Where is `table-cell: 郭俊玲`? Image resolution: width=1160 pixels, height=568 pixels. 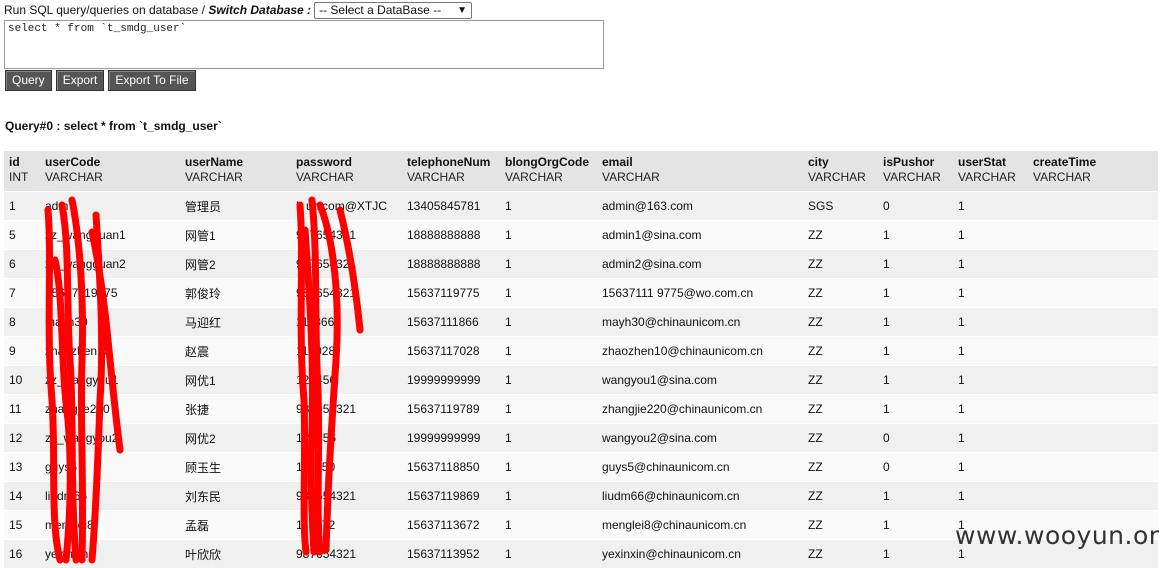
table-cell: 郭俊玲 is located at coordinates (235, 293).